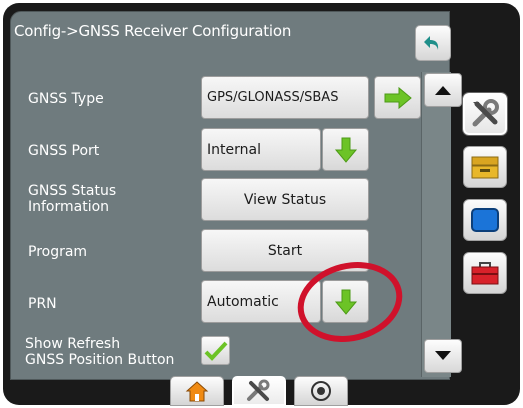  I want to click on program-label: Program, so click(58, 252).